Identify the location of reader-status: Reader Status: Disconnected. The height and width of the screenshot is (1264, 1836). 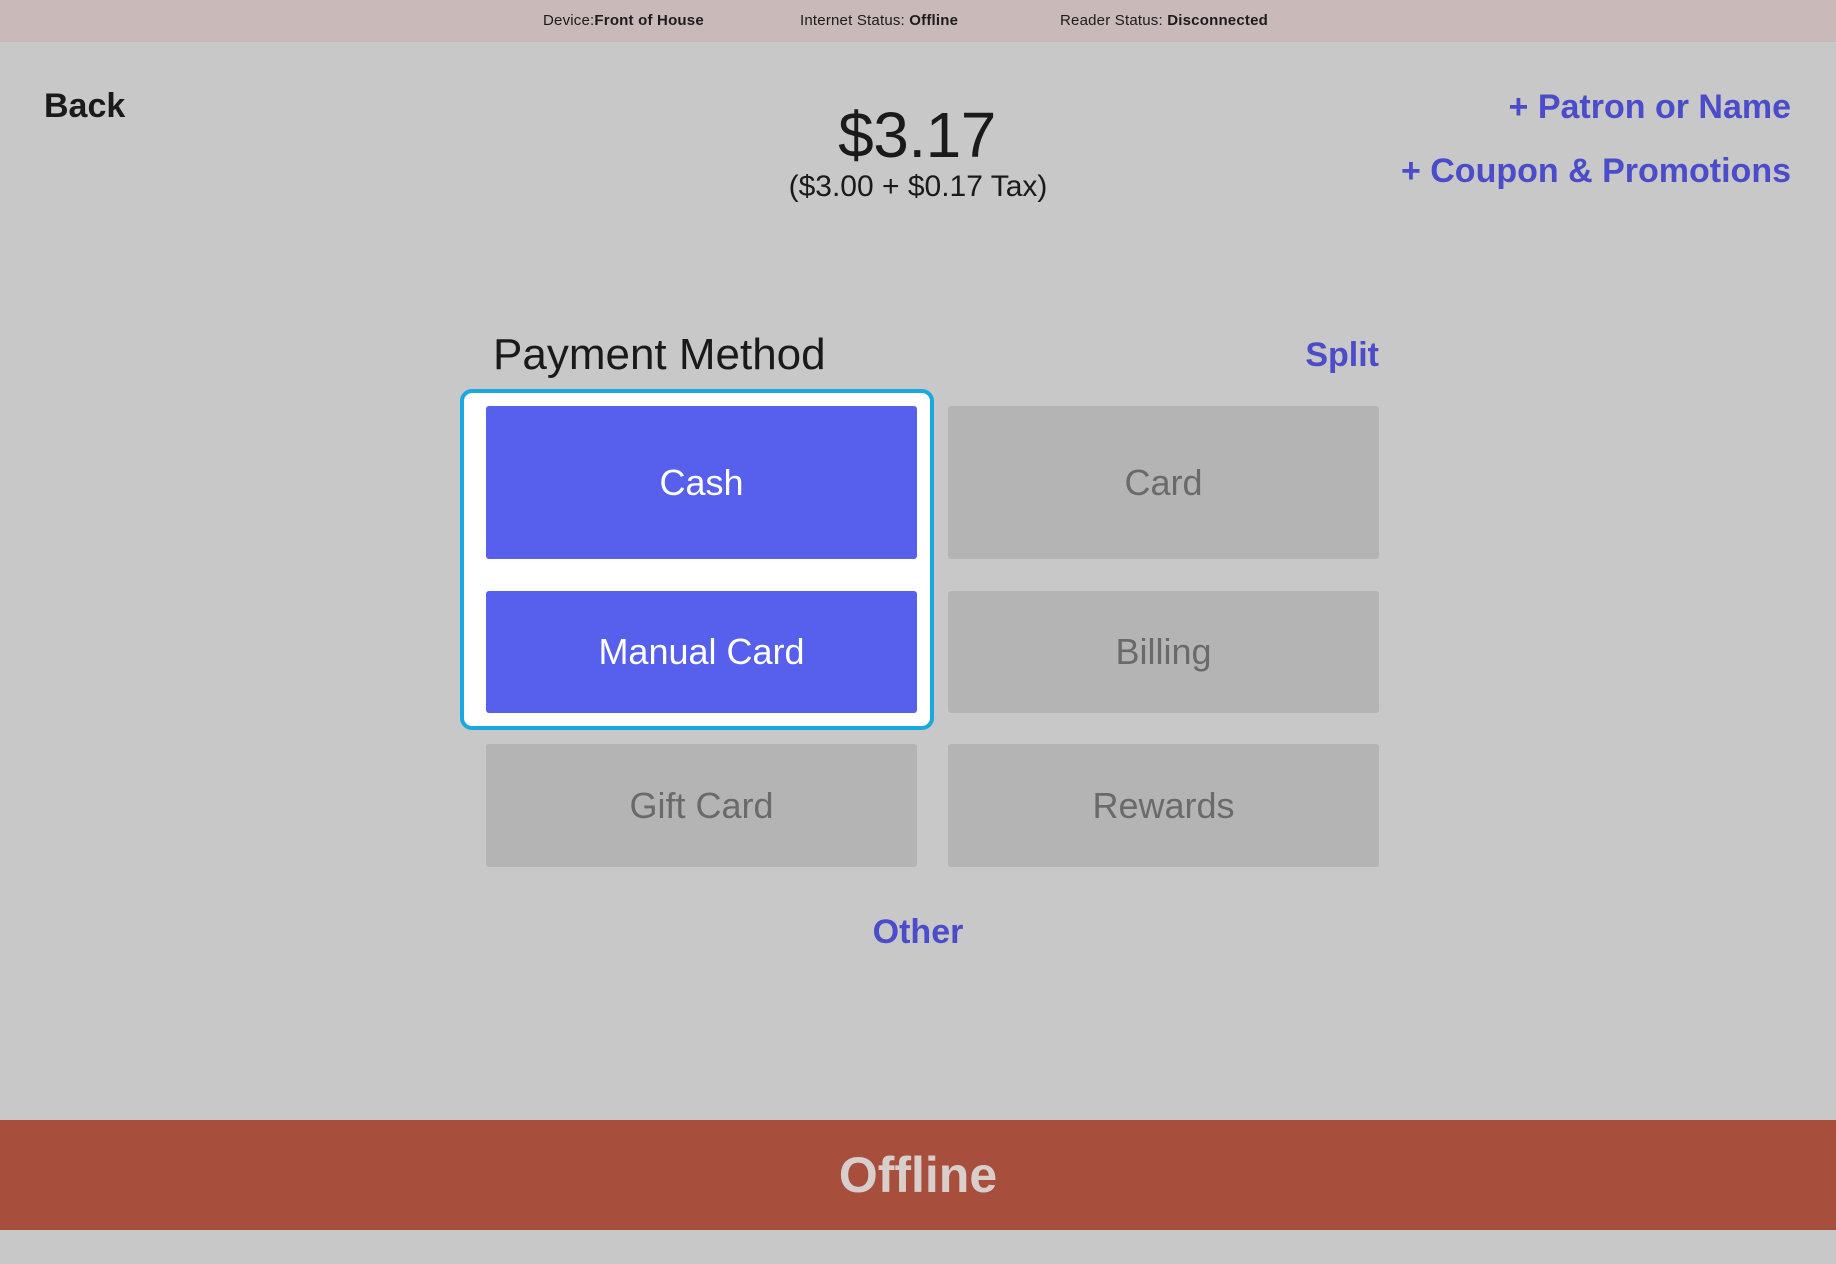
(1164, 20).